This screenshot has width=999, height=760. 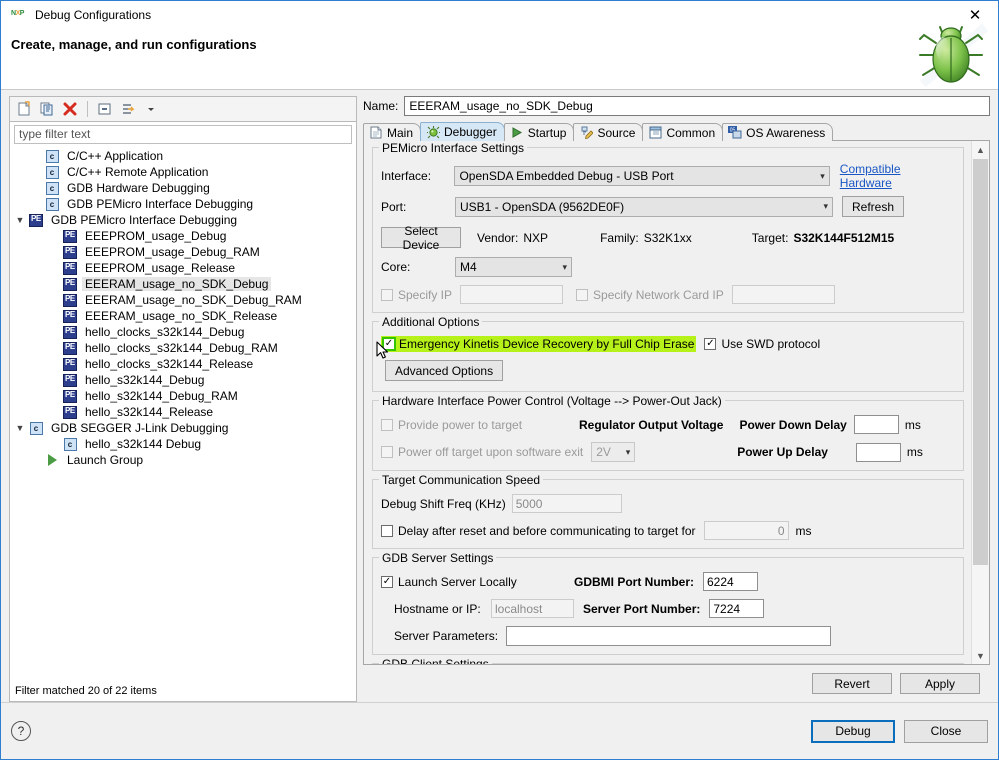 I want to click on tree-item: c C/C++ Remote Application, so click(x=183, y=172).